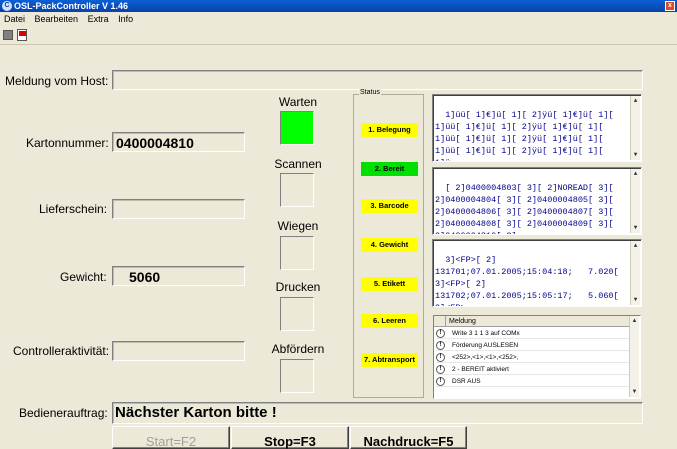  Describe the element at coordinates (338, 36) in the screenshot. I see `toolbar` at that location.